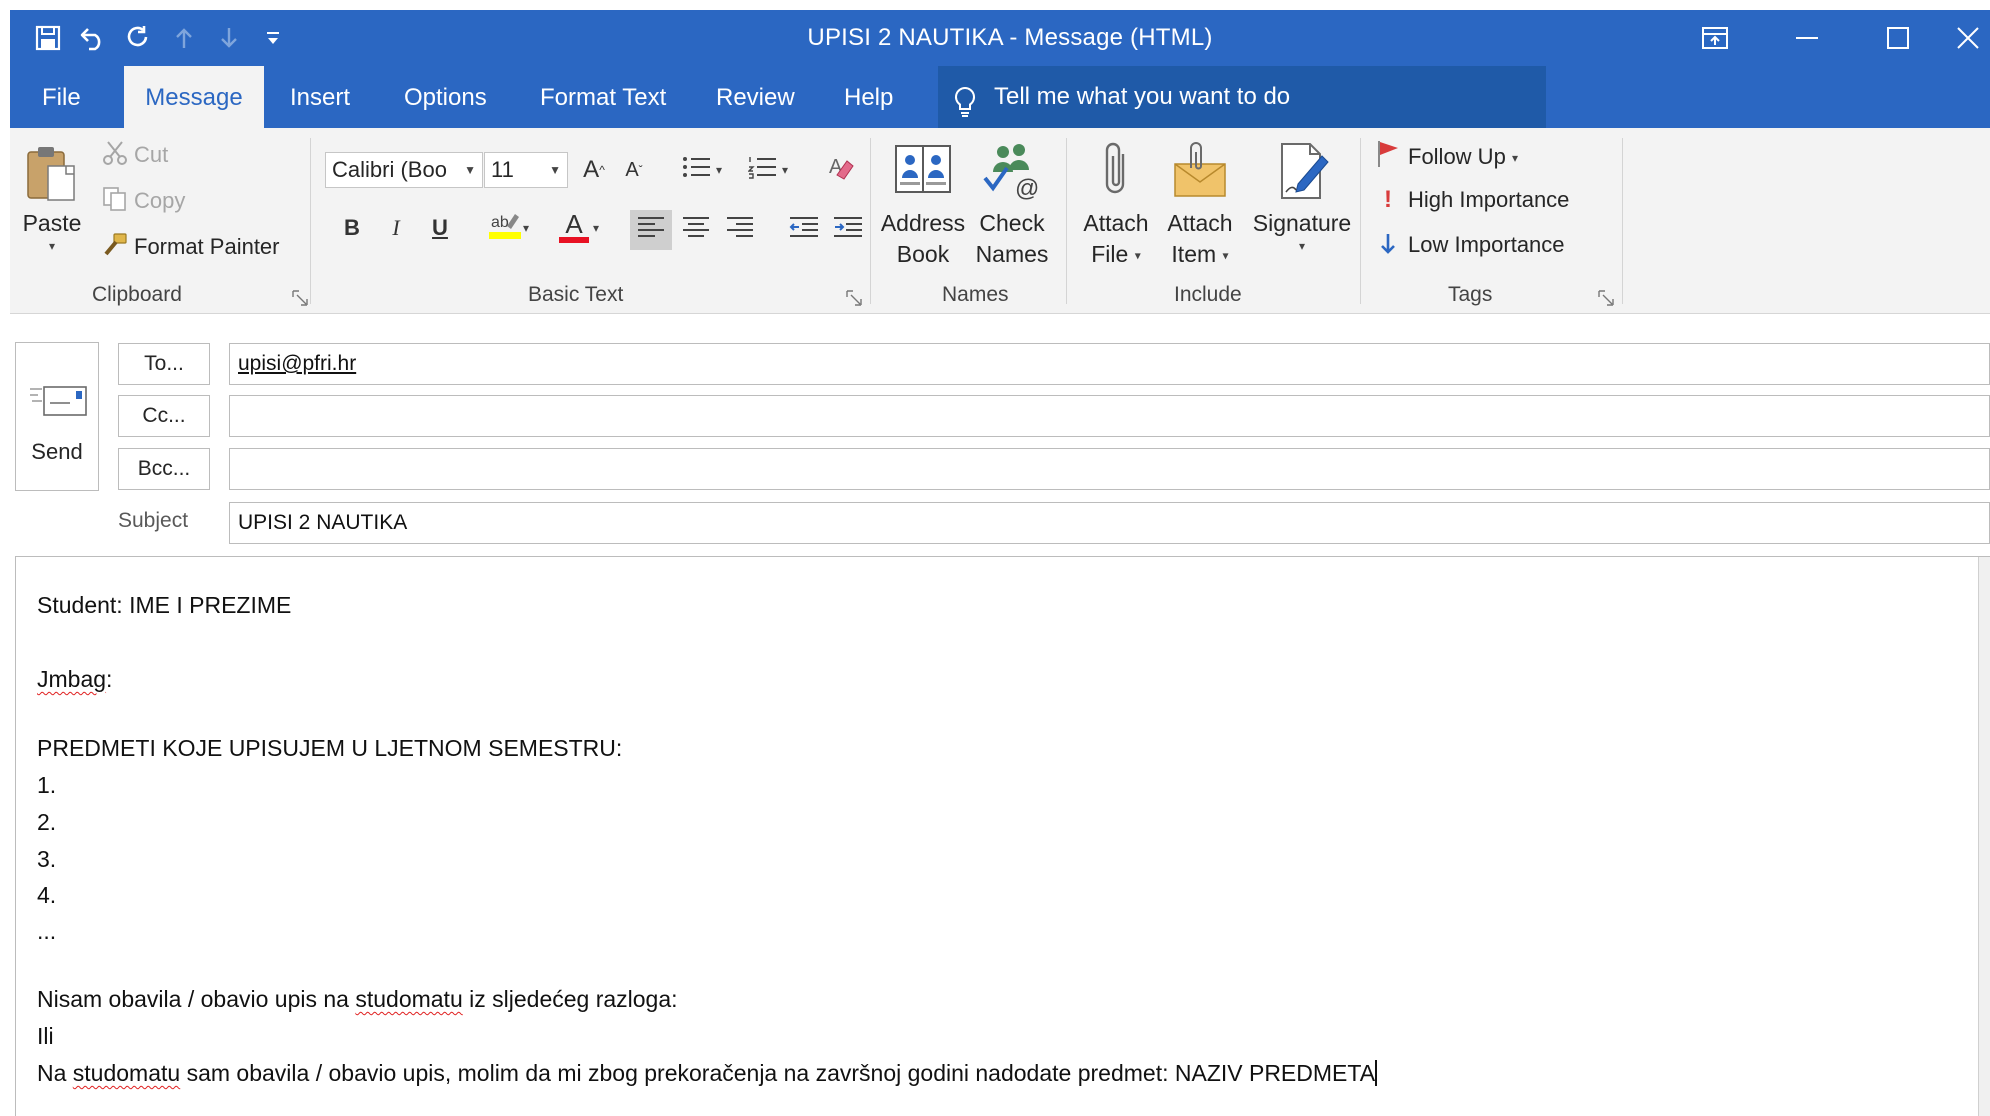 This screenshot has height=1116, width=1990. I want to click on copy-icon, so click(115, 202).